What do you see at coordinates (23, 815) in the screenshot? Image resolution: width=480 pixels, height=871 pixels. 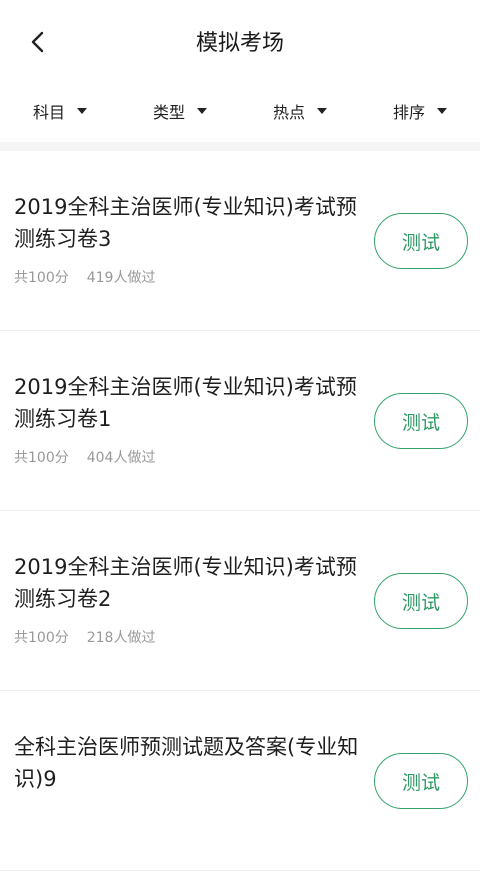 I see `exam-meta` at bounding box center [23, 815].